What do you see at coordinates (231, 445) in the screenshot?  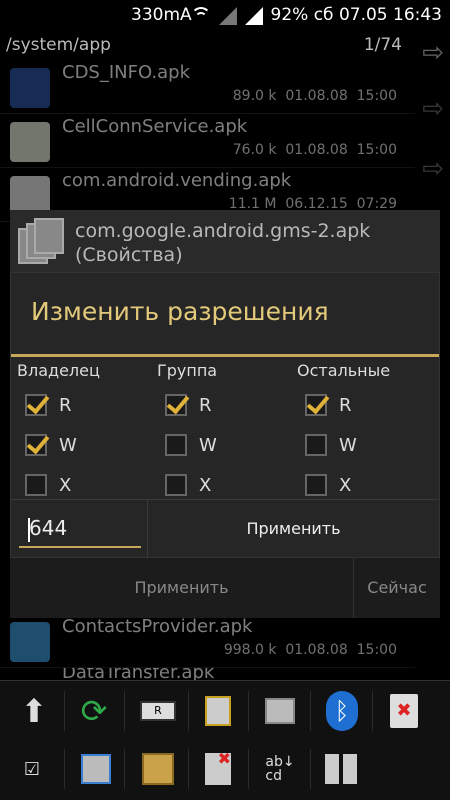 I see `group-write-checkbox: W` at bounding box center [231, 445].